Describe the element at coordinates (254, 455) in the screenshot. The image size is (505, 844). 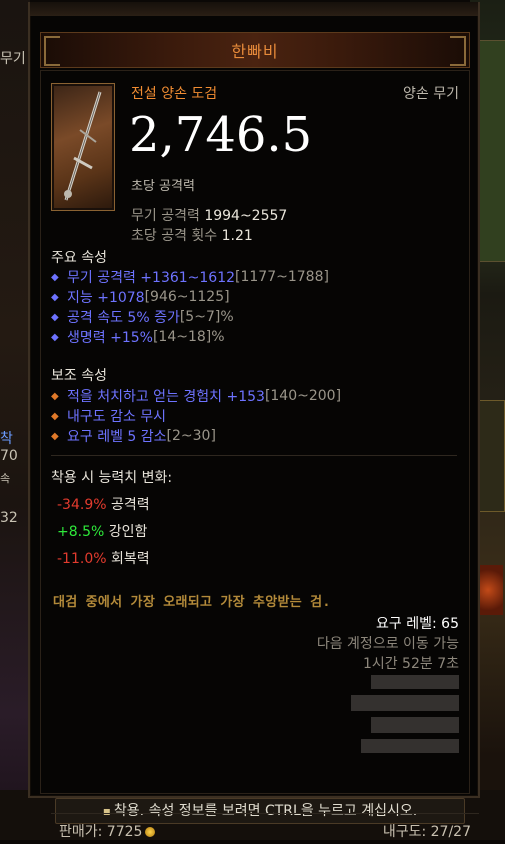
I see `section-divider` at that location.